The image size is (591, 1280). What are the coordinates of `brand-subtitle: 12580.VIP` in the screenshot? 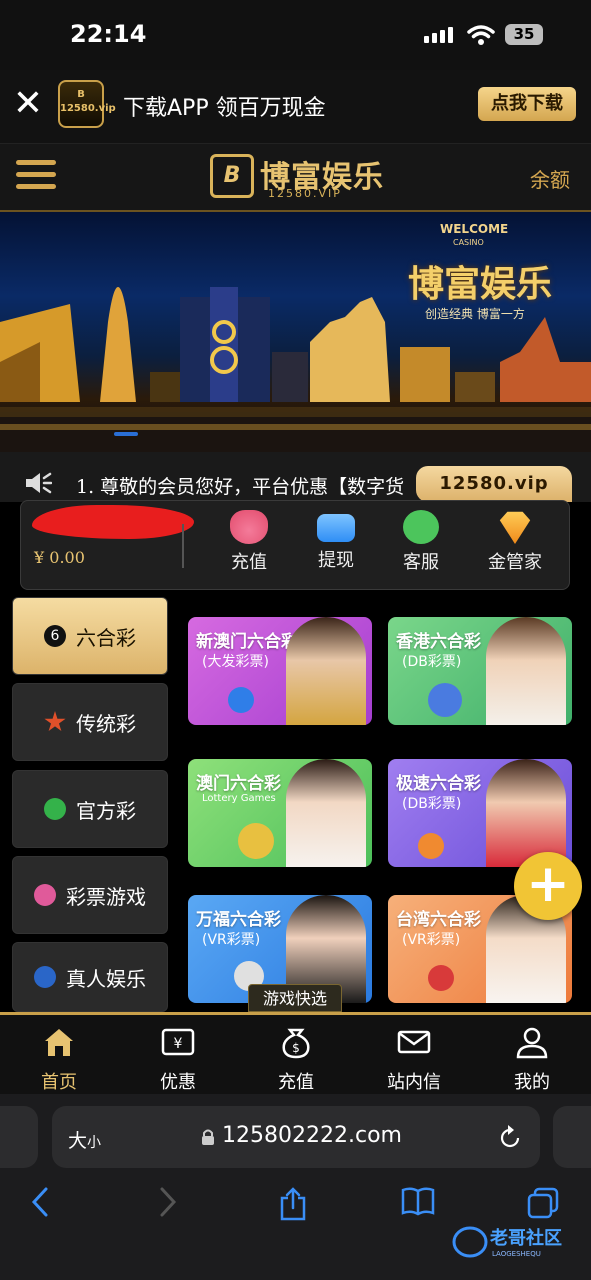 It's located at (305, 193).